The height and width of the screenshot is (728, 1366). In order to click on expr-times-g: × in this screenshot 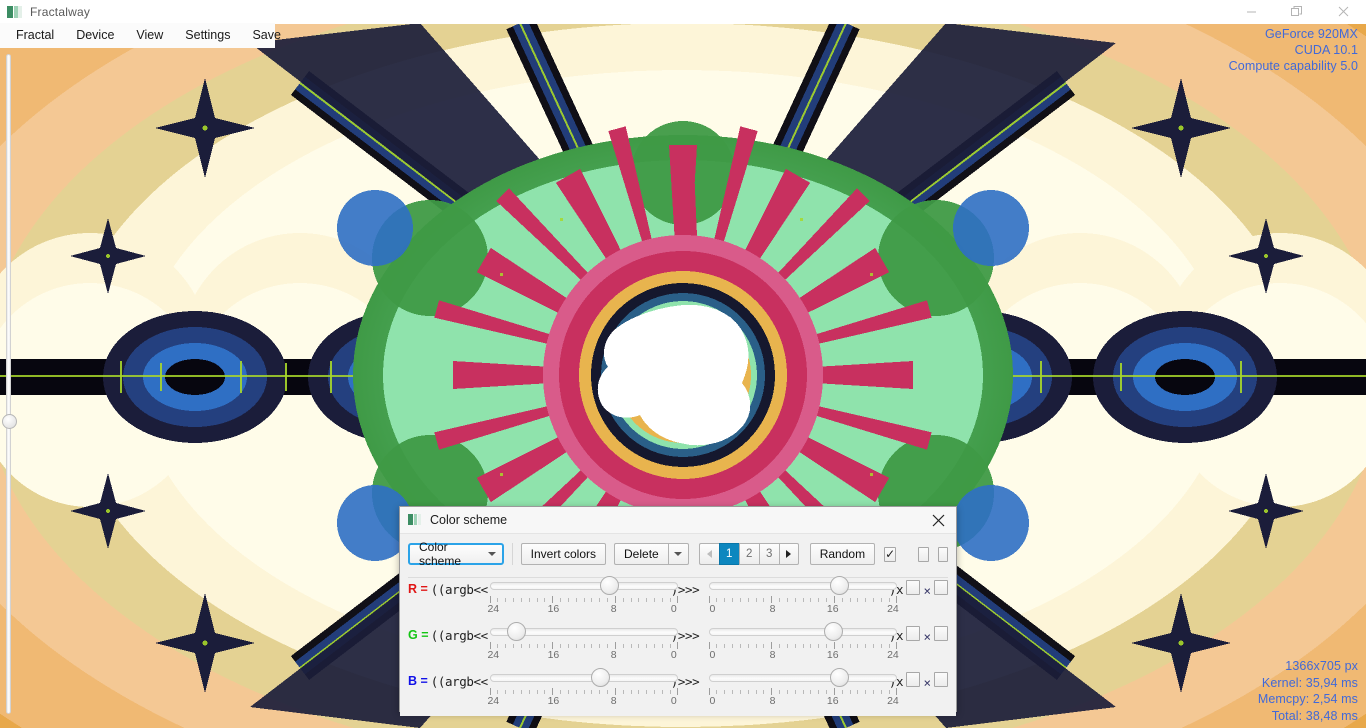, I will do `click(927, 636)`.